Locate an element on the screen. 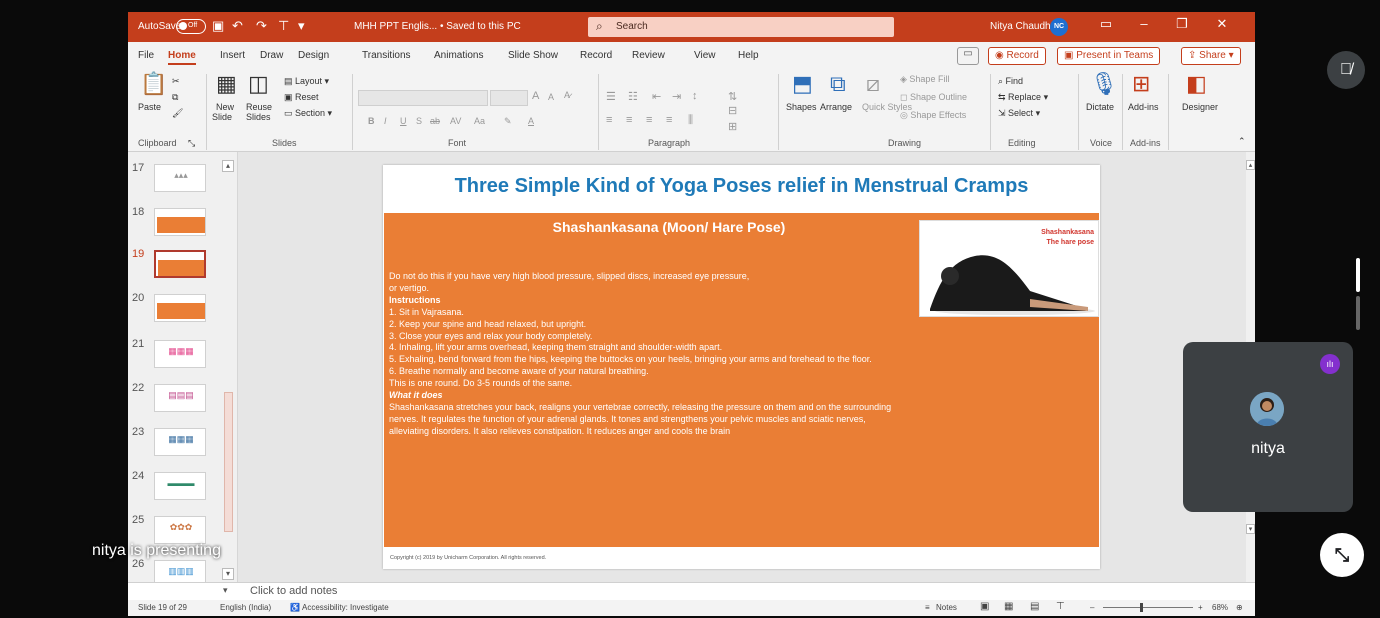  strikethrough-icon: ab is located at coordinates (435, 121).